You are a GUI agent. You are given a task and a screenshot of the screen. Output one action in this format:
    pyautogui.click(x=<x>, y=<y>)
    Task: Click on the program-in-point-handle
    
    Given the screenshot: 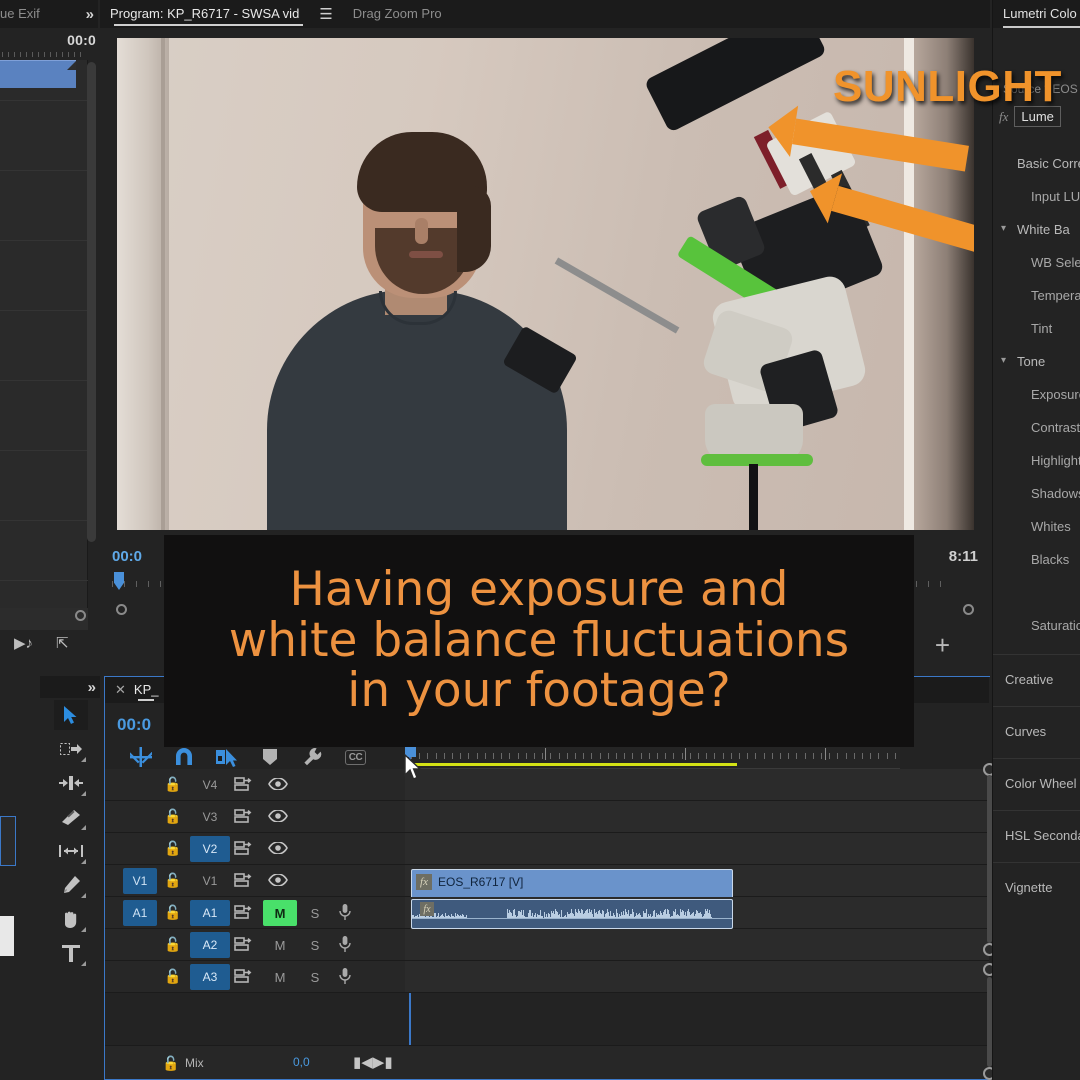 What is the action you would take?
    pyautogui.click(x=121, y=609)
    